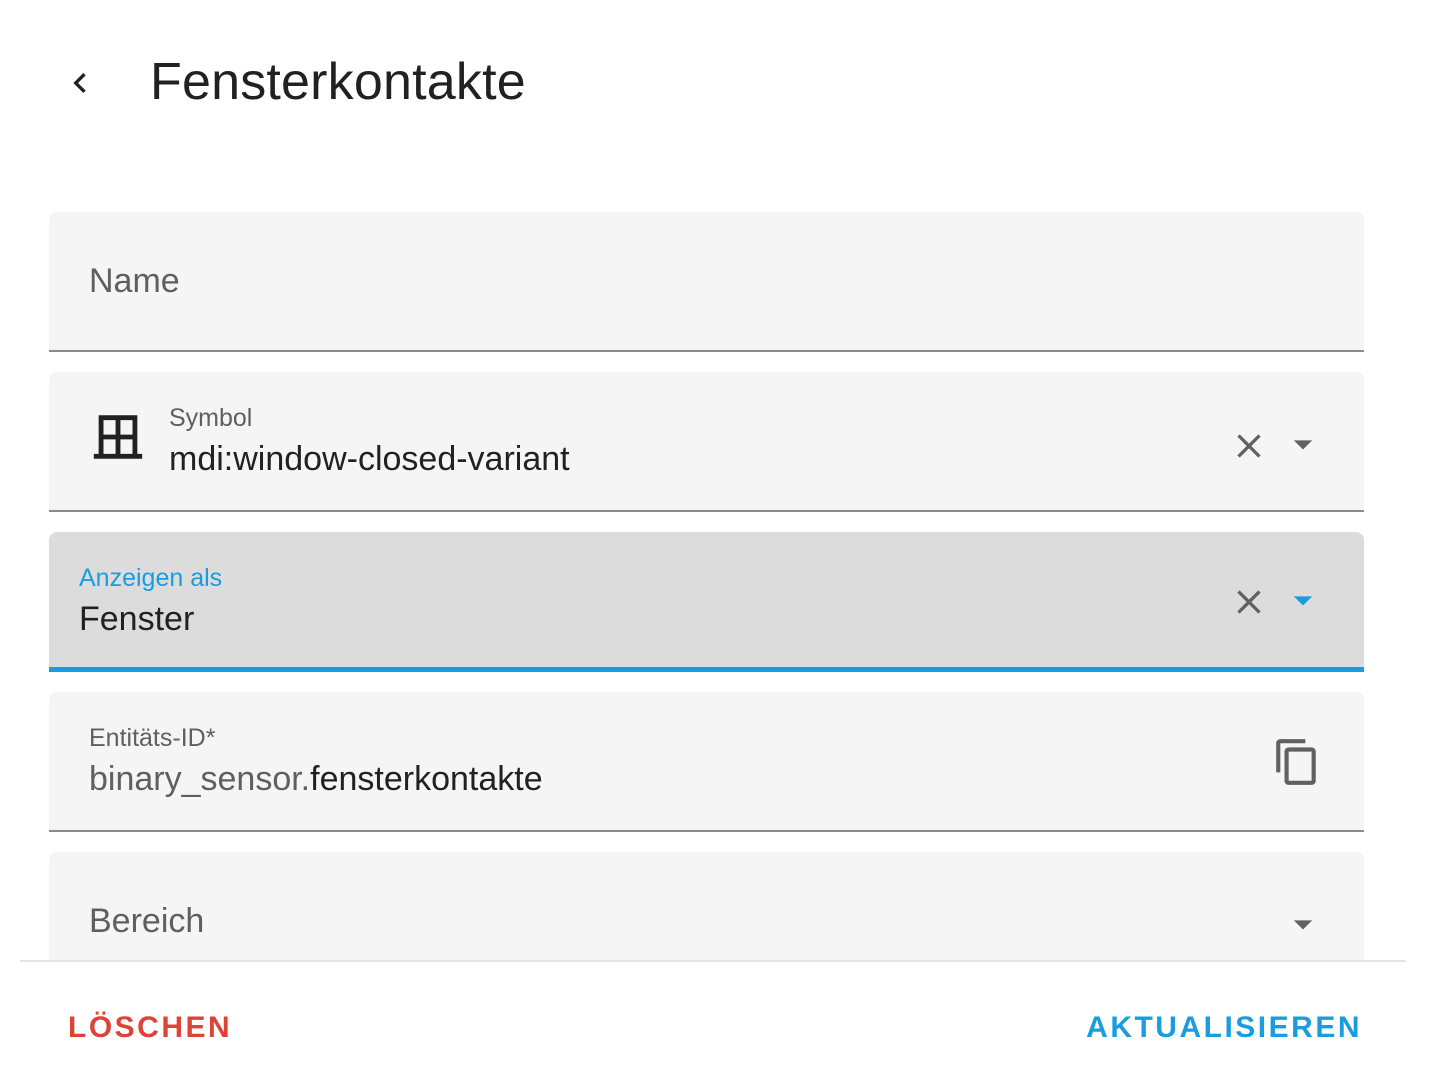 This screenshot has width=1430, height=1090. Describe the element at coordinates (200, 779) in the screenshot. I see `entity-id-prefix: binary_sensor.` at that location.